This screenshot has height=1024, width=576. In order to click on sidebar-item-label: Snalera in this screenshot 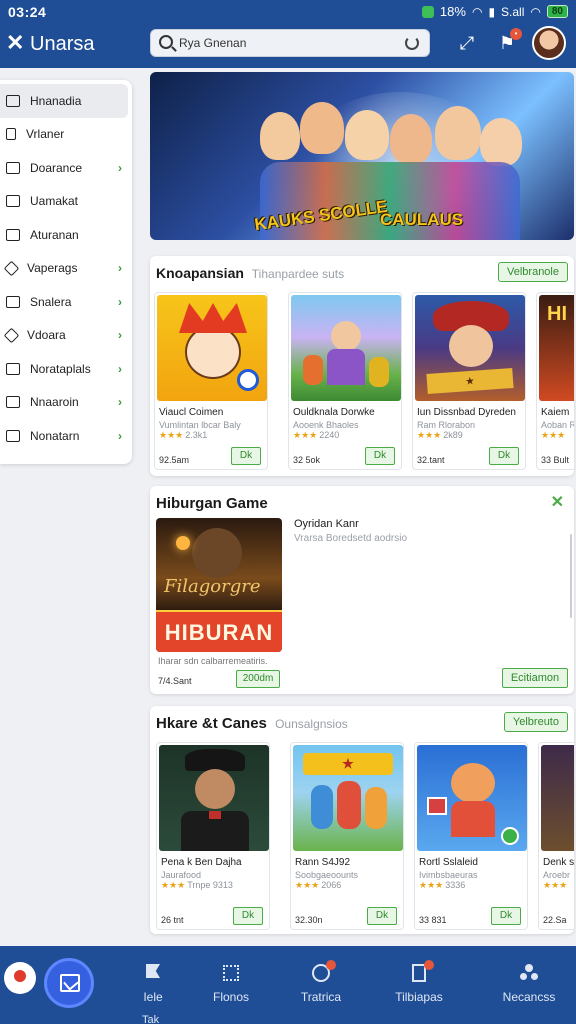, I will do `click(51, 301)`.